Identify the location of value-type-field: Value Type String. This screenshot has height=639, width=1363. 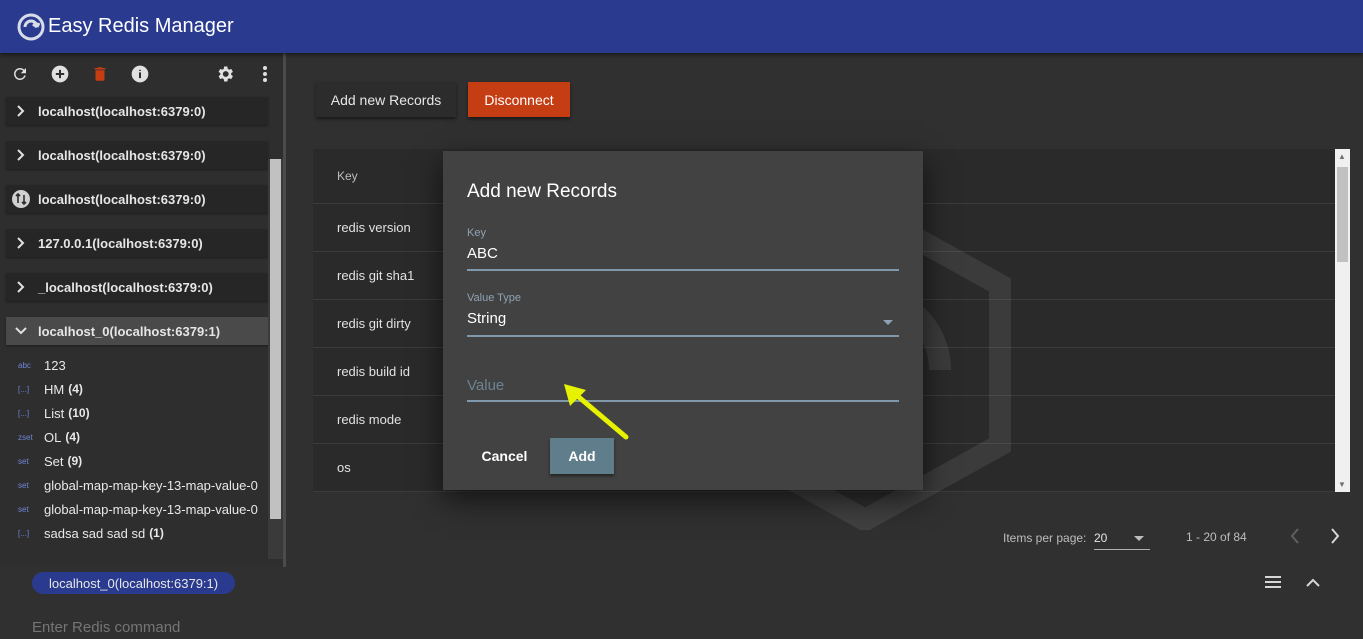
(683, 314).